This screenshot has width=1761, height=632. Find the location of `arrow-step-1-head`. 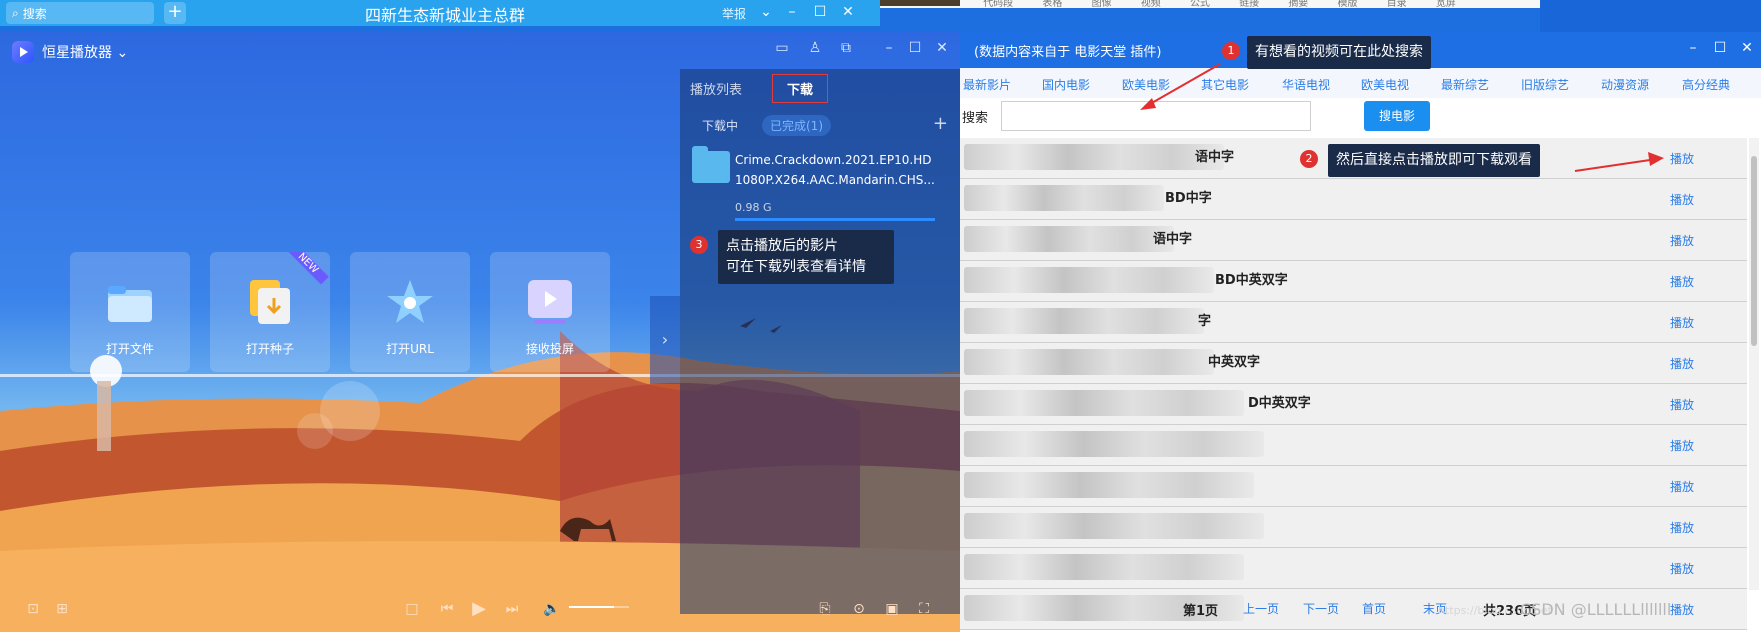

arrow-step-1-head is located at coordinates (1148, 104).